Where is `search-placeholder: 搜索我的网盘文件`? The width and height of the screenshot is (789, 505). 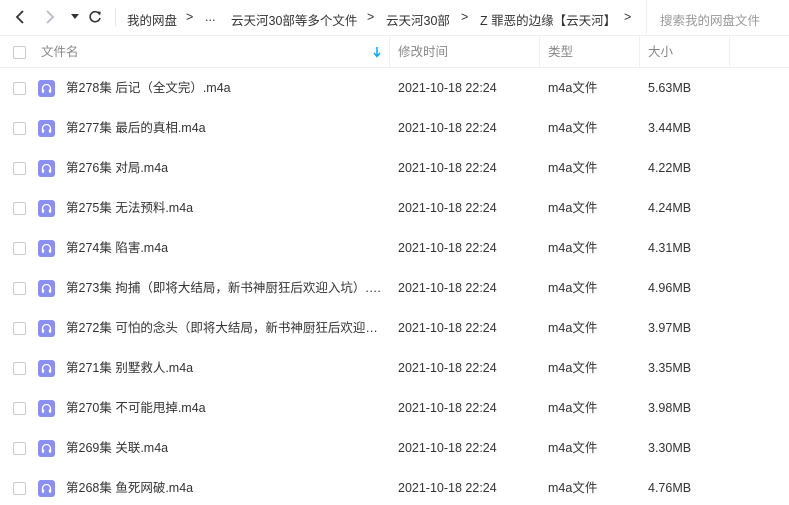
search-placeholder: 搜索我的网盘文件 is located at coordinates (710, 21).